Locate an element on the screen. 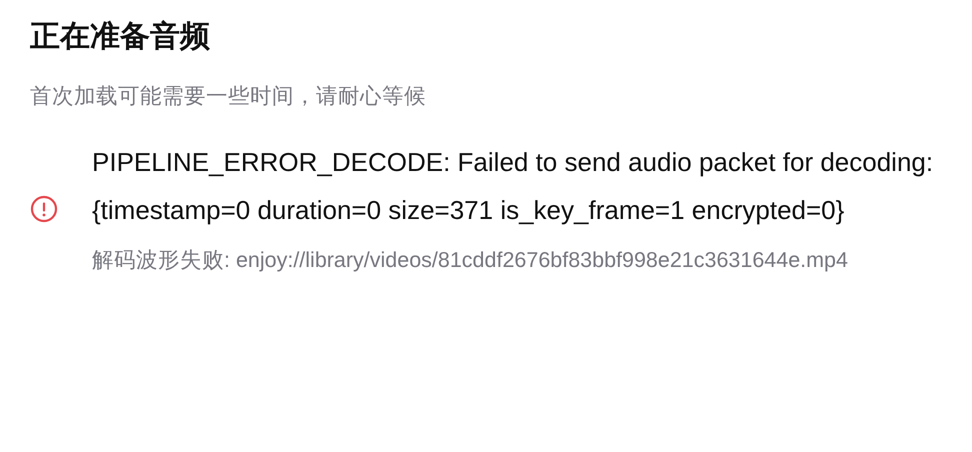 This screenshot has height=452, width=972. error-icon is located at coordinates (44, 209).